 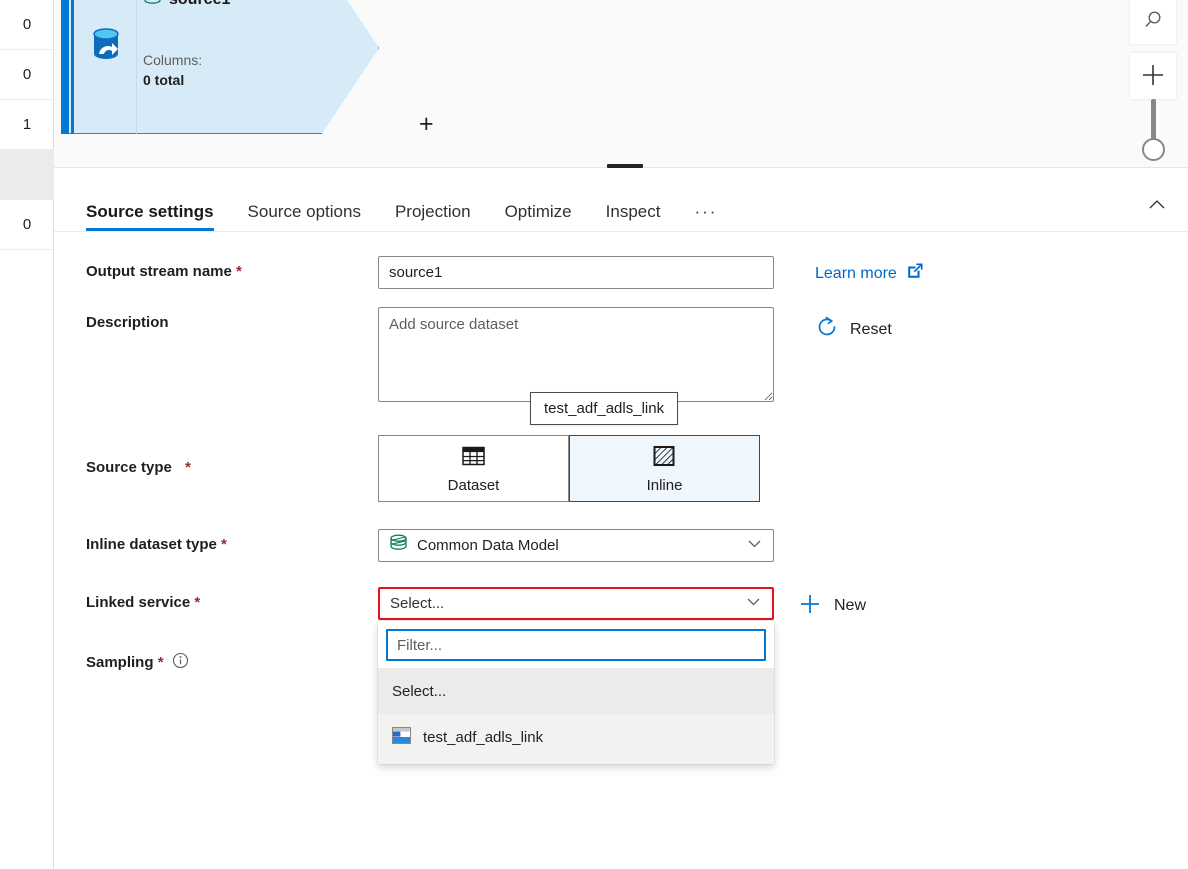 I want to click on source-type-toggle-group: Dataset Inline, so click(x=569, y=468).